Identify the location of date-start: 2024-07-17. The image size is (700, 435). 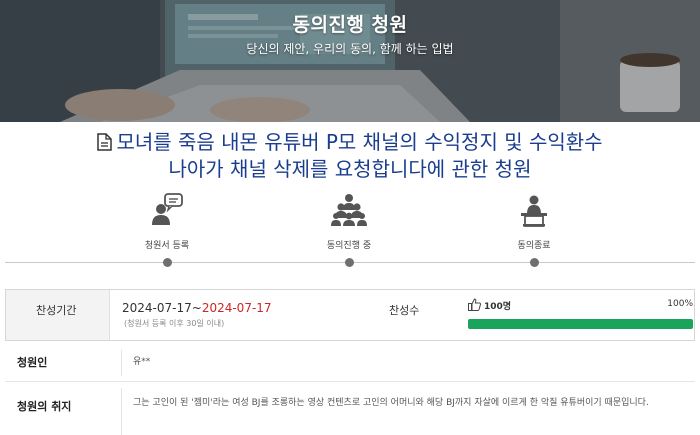
(157, 308).